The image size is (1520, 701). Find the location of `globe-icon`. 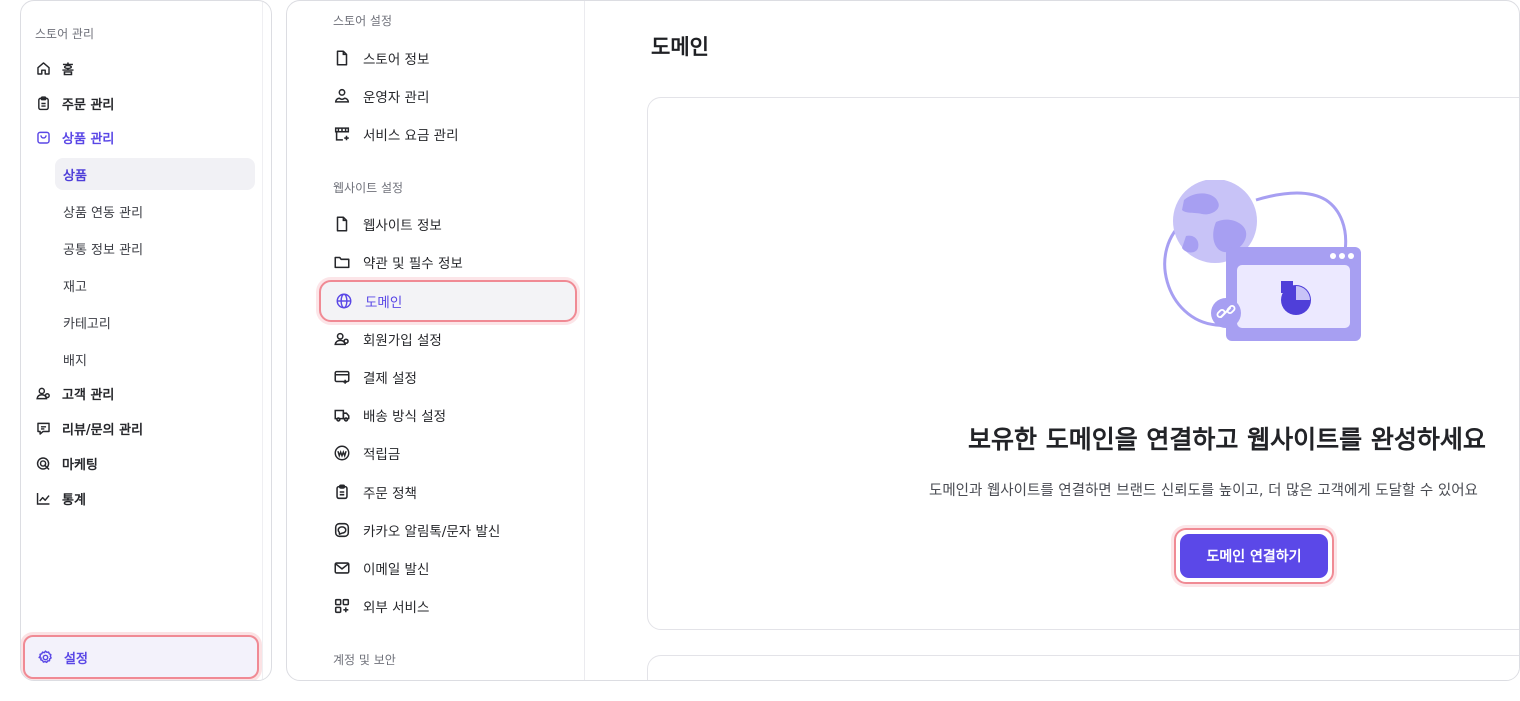

globe-icon is located at coordinates (344, 301).